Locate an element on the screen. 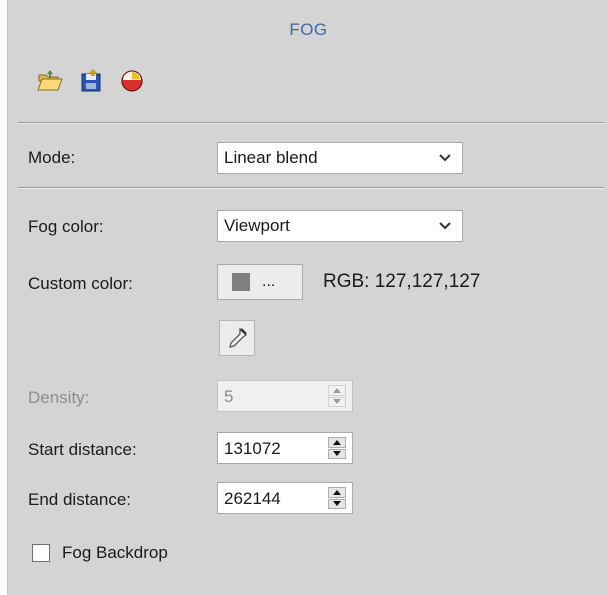 This screenshot has width=608, height=595. fog-backdrop-label: Fog Backdrop is located at coordinates (115, 552).